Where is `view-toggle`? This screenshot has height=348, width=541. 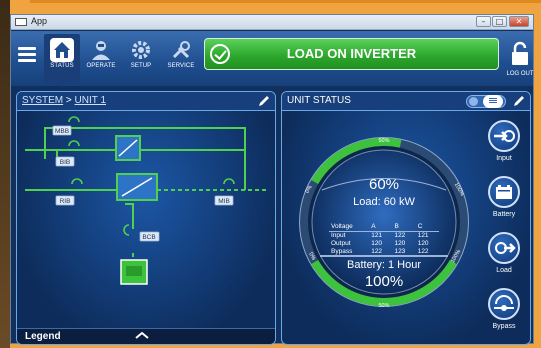 view-toggle is located at coordinates (486, 101).